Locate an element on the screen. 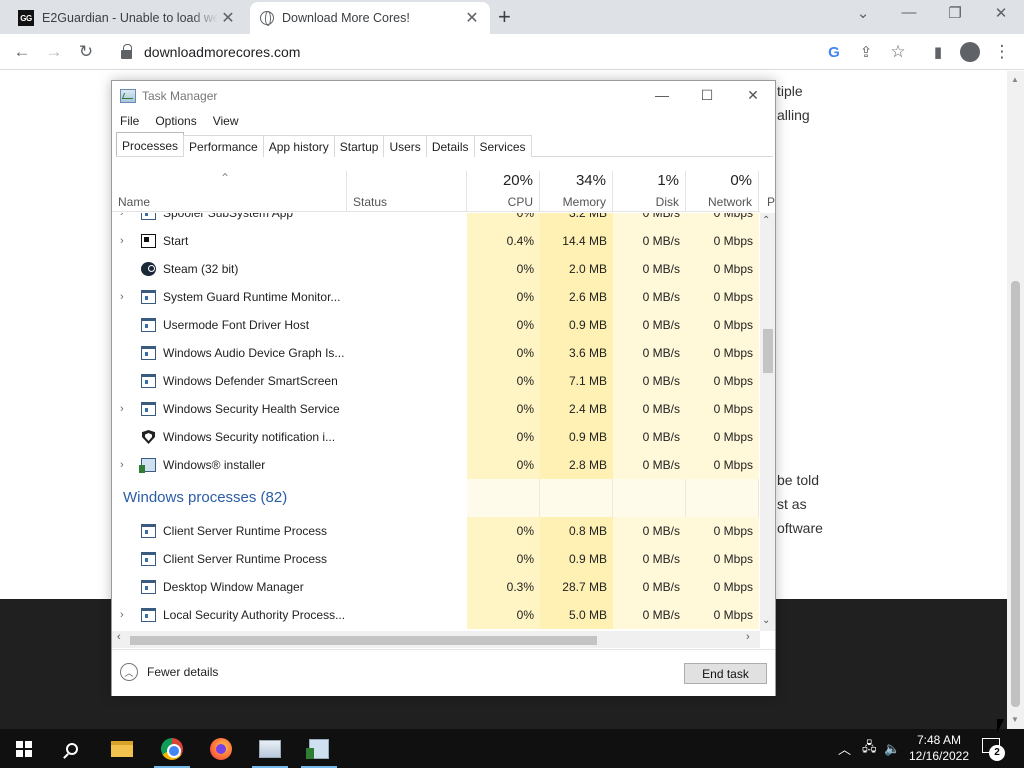  process-group-heading: Windows processes (82) is located at coordinates (436, 498).